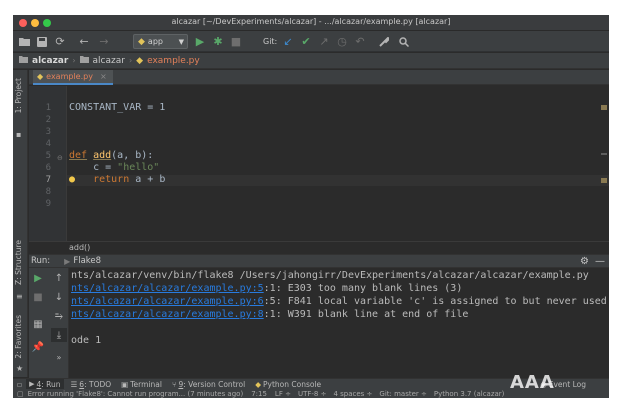 The width and height of the screenshot is (621, 408). What do you see at coordinates (86, 340) in the screenshot?
I see `console-line: ode 1` at bounding box center [86, 340].